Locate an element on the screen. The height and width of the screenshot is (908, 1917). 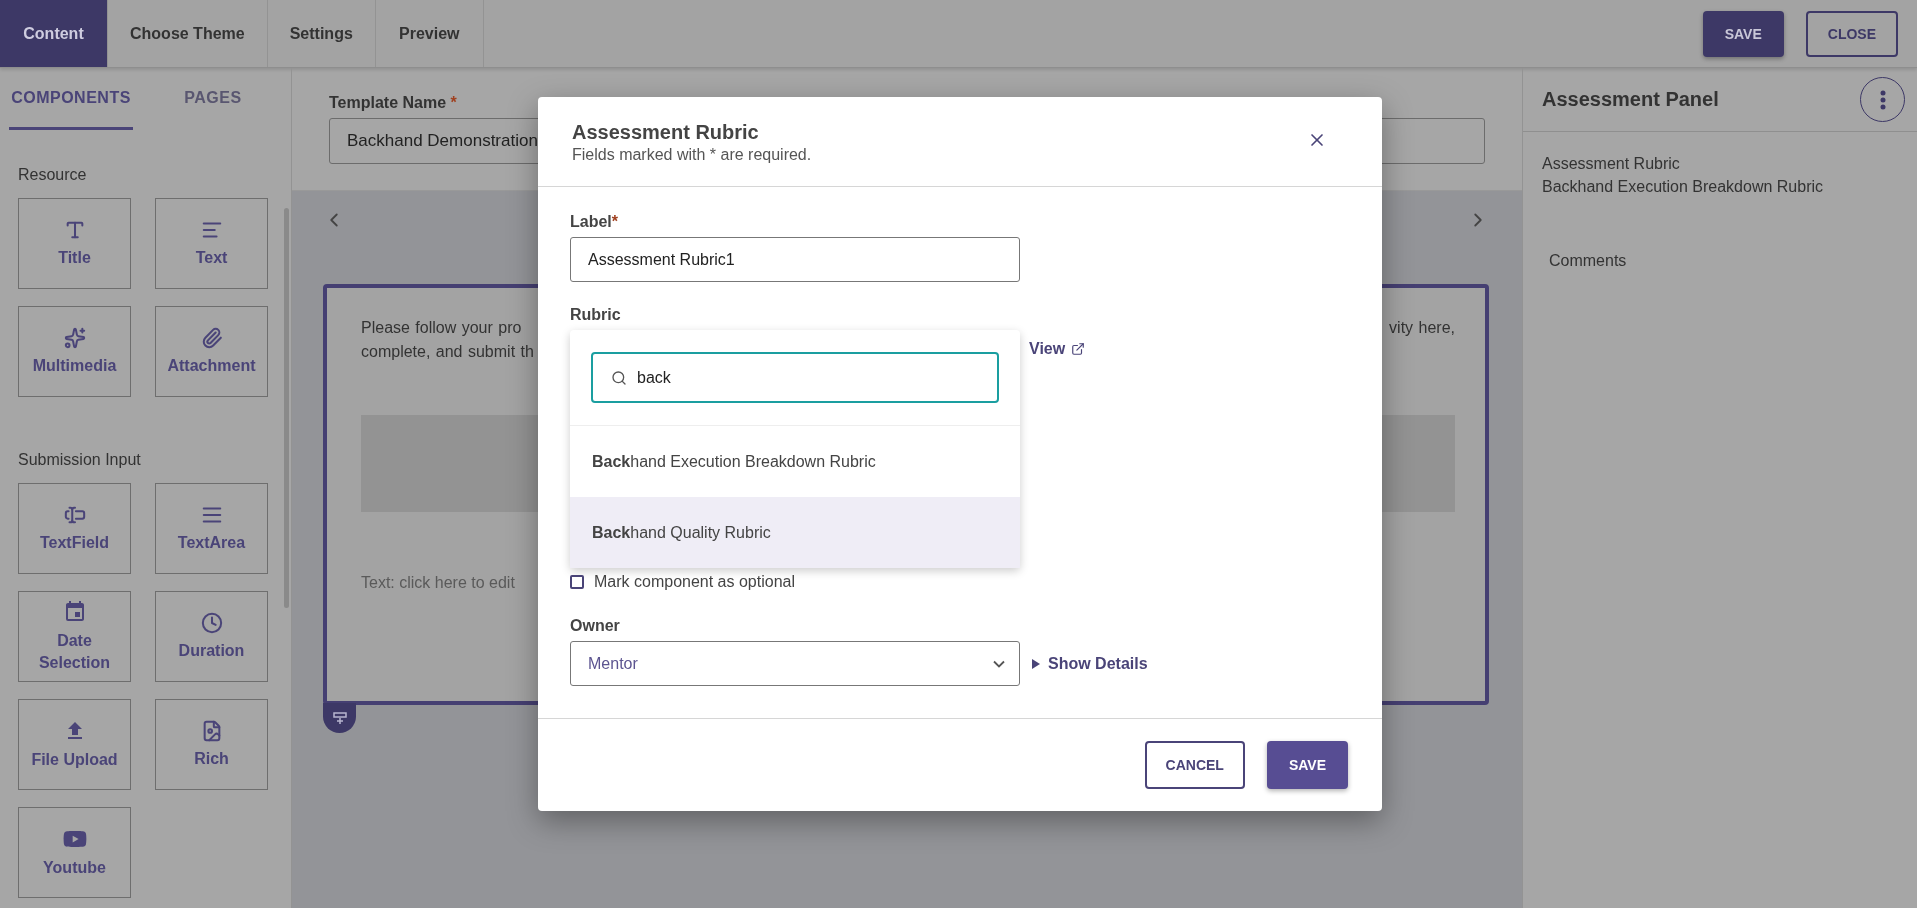
tile-label: Multimedia is located at coordinates (74, 365).